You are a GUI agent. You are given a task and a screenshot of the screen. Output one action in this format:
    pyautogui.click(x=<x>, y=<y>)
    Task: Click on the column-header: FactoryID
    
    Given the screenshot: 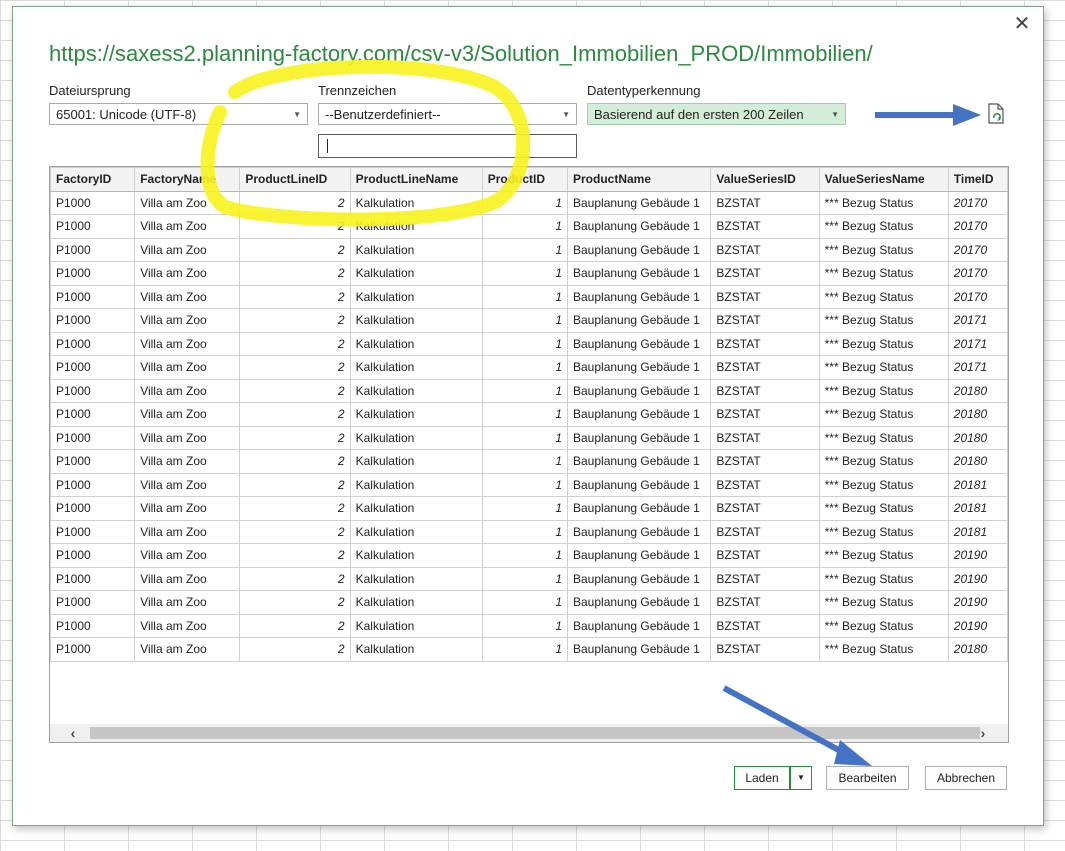 What is the action you would take?
    pyautogui.click(x=93, y=179)
    